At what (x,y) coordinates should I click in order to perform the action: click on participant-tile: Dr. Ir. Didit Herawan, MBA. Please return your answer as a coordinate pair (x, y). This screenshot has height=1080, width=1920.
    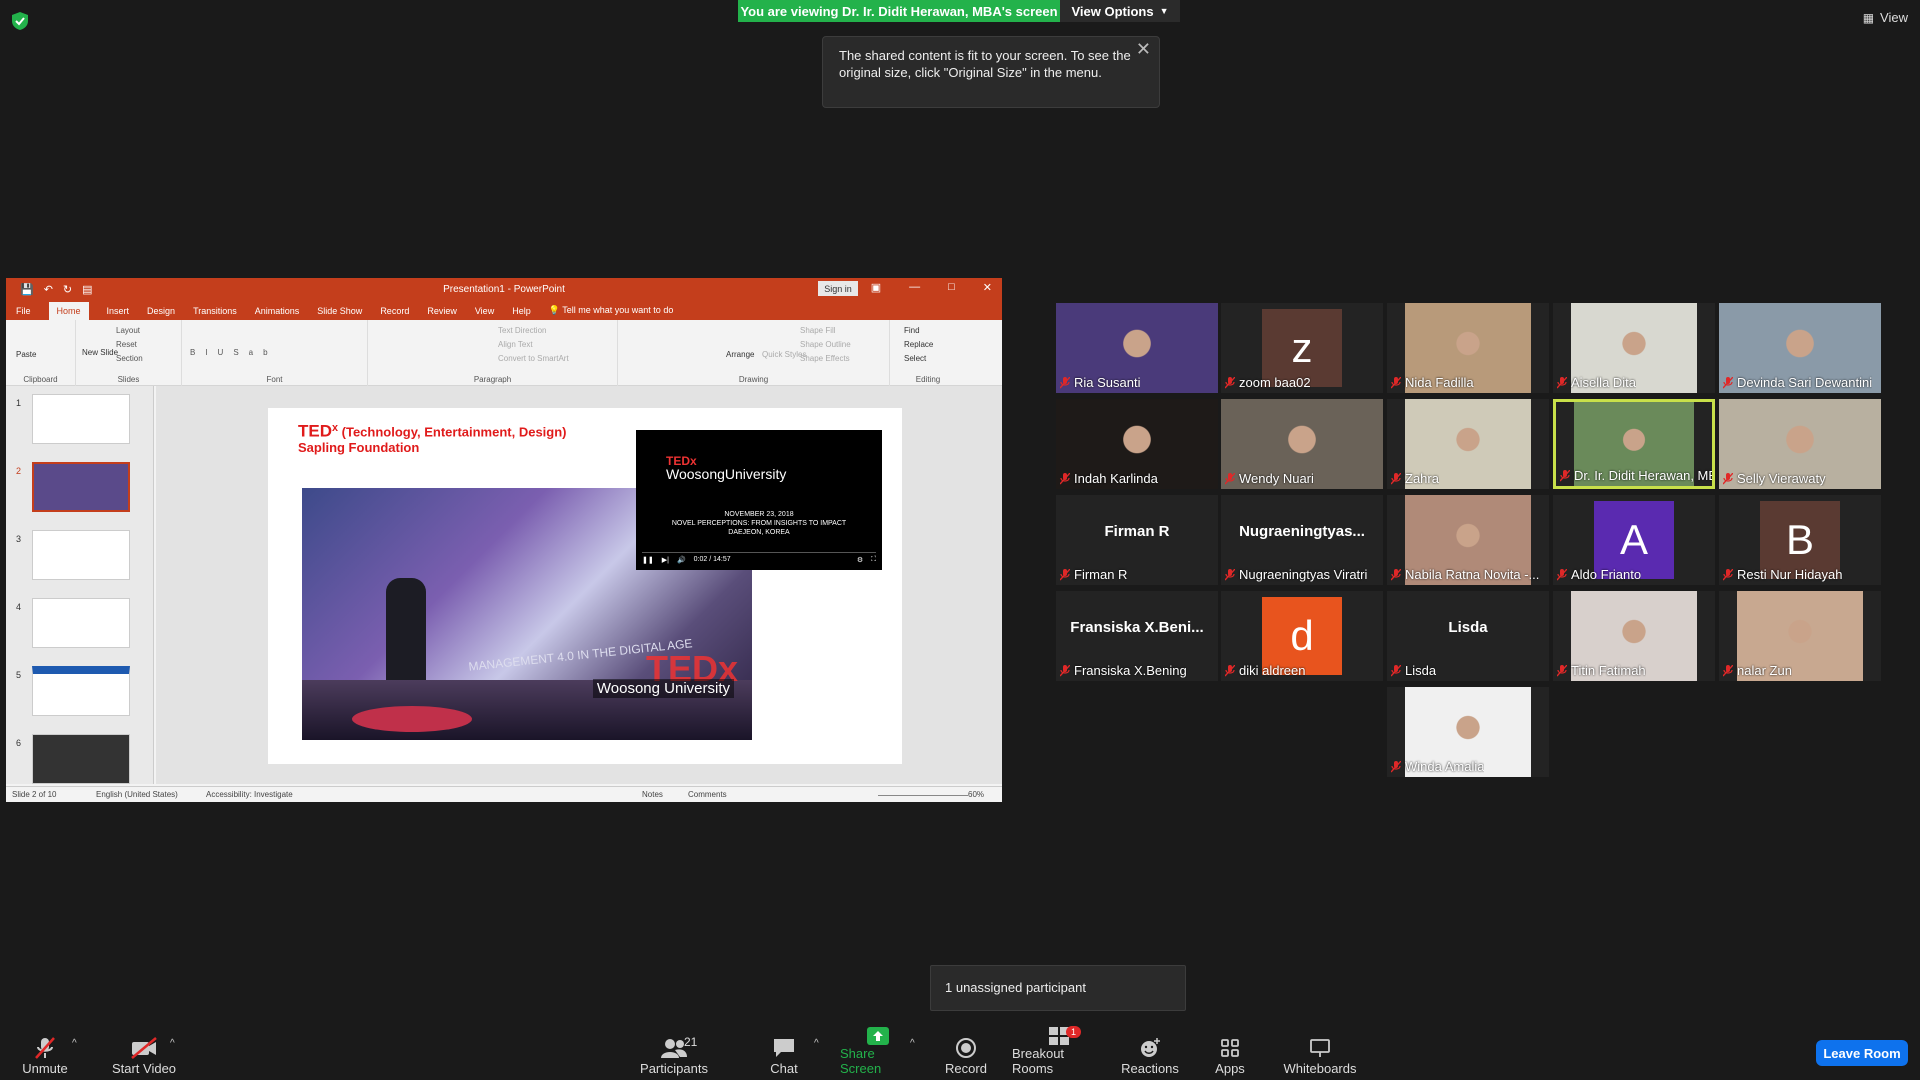
    Looking at the image, I should click on (1634, 444).